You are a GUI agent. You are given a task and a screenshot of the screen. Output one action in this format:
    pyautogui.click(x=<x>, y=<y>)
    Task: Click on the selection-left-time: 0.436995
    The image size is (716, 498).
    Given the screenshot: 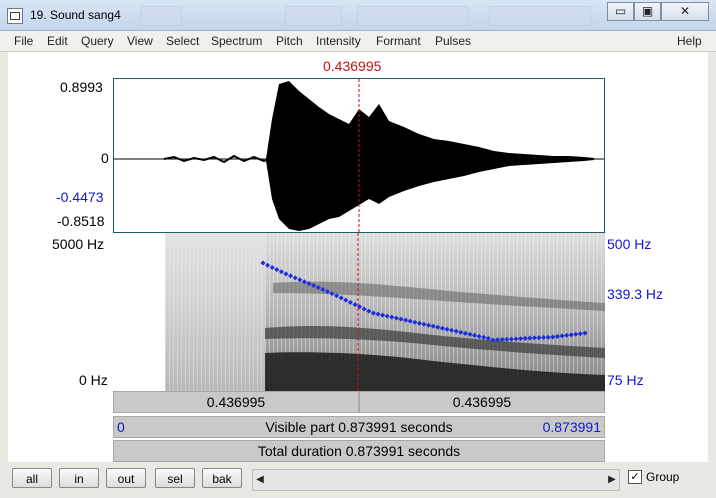 What is the action you would take?
    pyautogui.click(x=236, y=402)
    